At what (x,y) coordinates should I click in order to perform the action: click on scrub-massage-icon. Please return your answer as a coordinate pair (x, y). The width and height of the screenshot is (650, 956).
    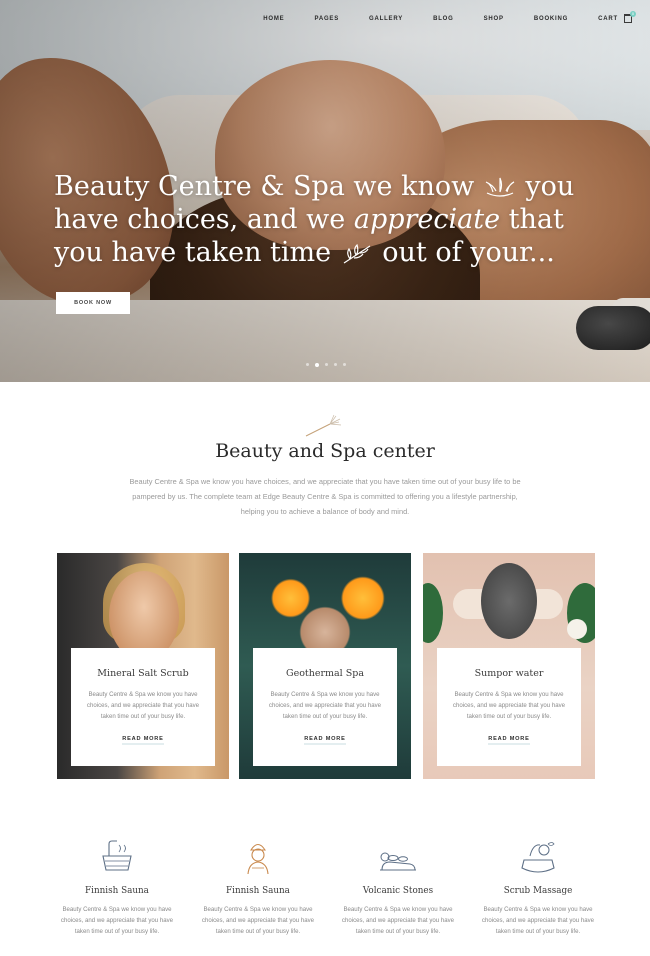
    Looking at the image, I should click on (538, 857).